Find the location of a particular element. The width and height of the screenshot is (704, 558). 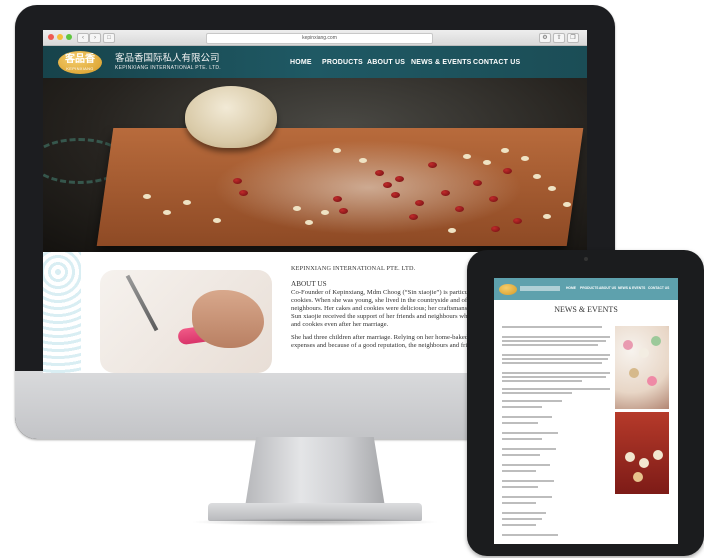

share-icon: ⇧ is located at coordinates (559, 38).